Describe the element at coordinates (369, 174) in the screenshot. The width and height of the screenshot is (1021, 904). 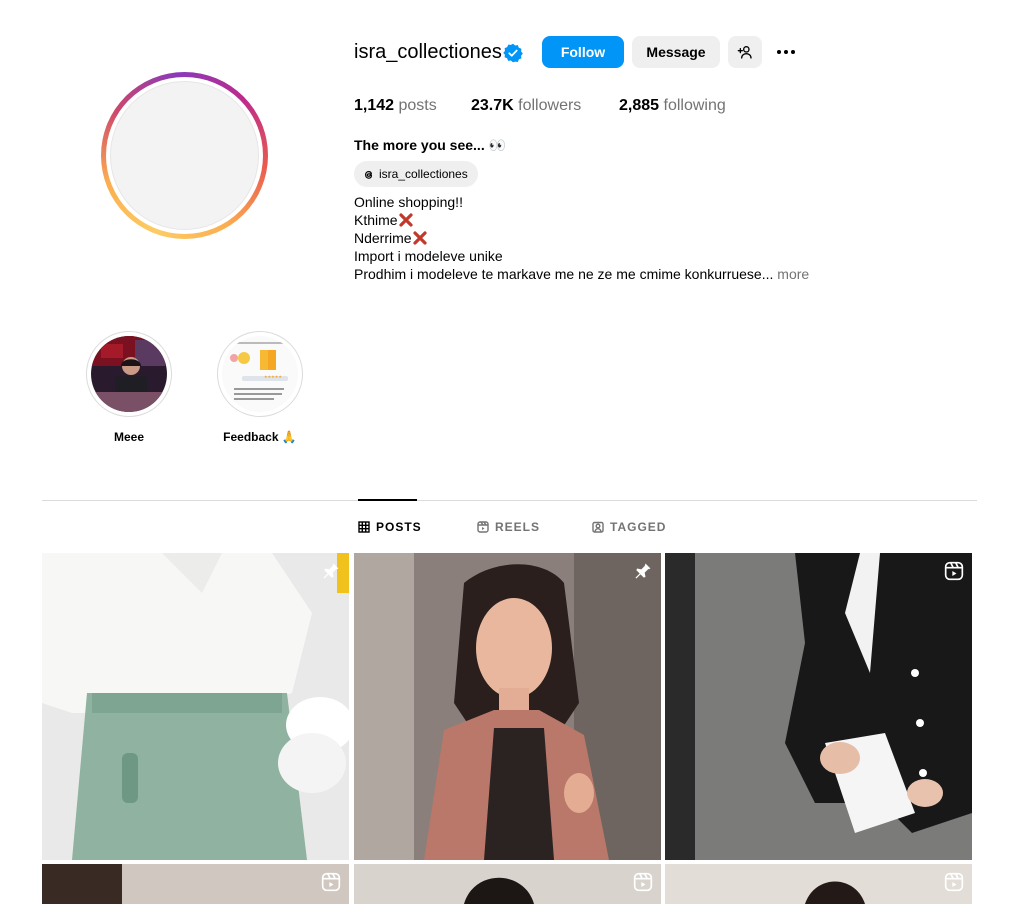
I see `threads-icon` at that location.